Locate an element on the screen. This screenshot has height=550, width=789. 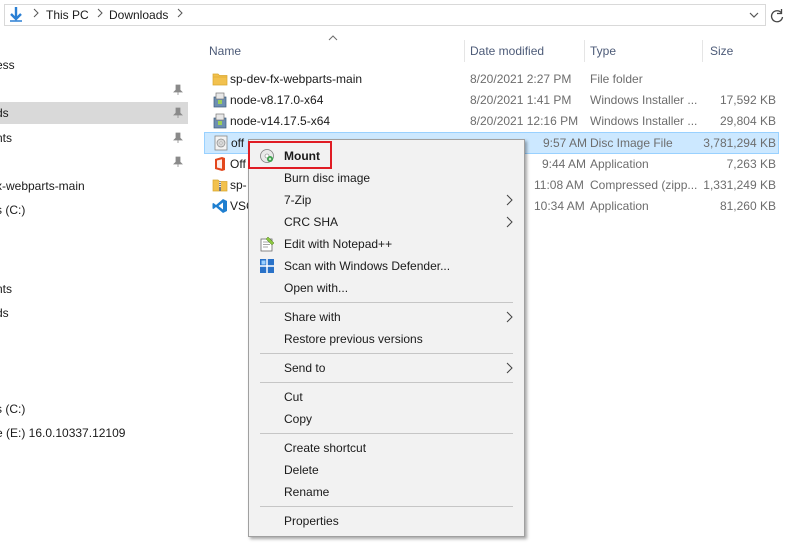
menu-item-label: Edit with Notepad++ is located at coordinates (338, 244).